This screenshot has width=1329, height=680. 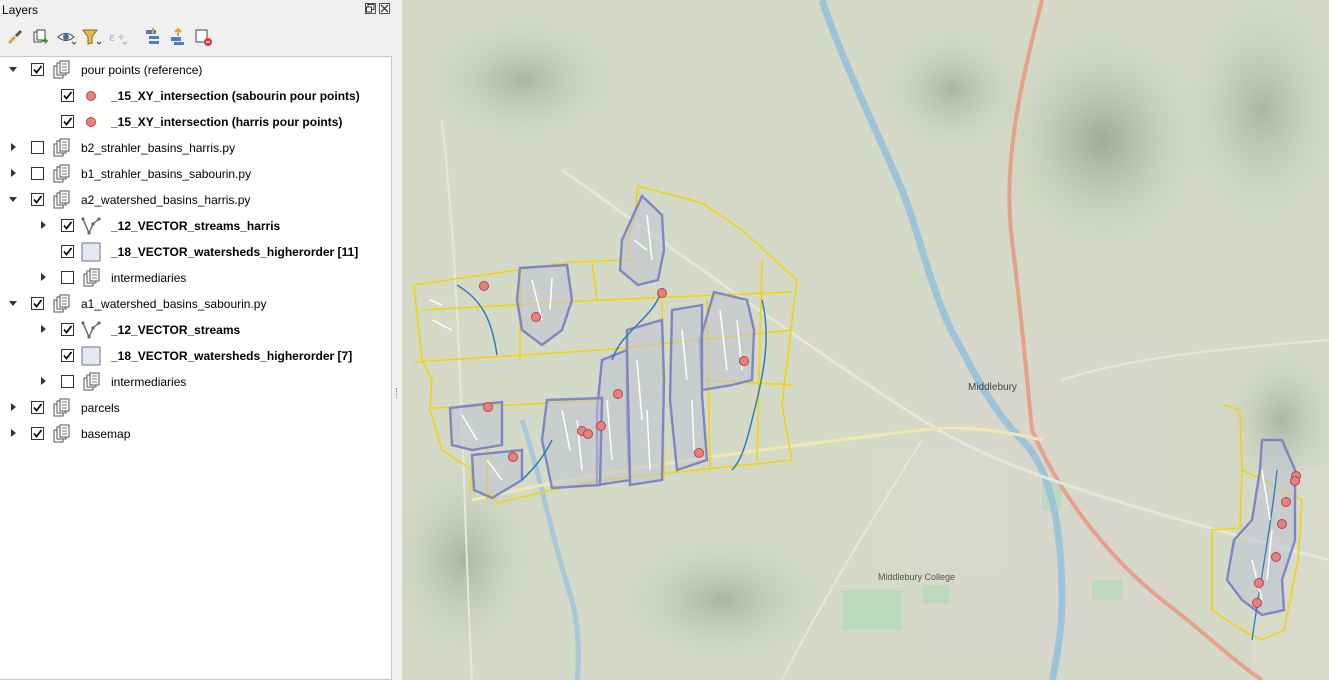 I want to click on layer-label: _15_XY_intersection (harris pour points), so click(x=227, y=122).